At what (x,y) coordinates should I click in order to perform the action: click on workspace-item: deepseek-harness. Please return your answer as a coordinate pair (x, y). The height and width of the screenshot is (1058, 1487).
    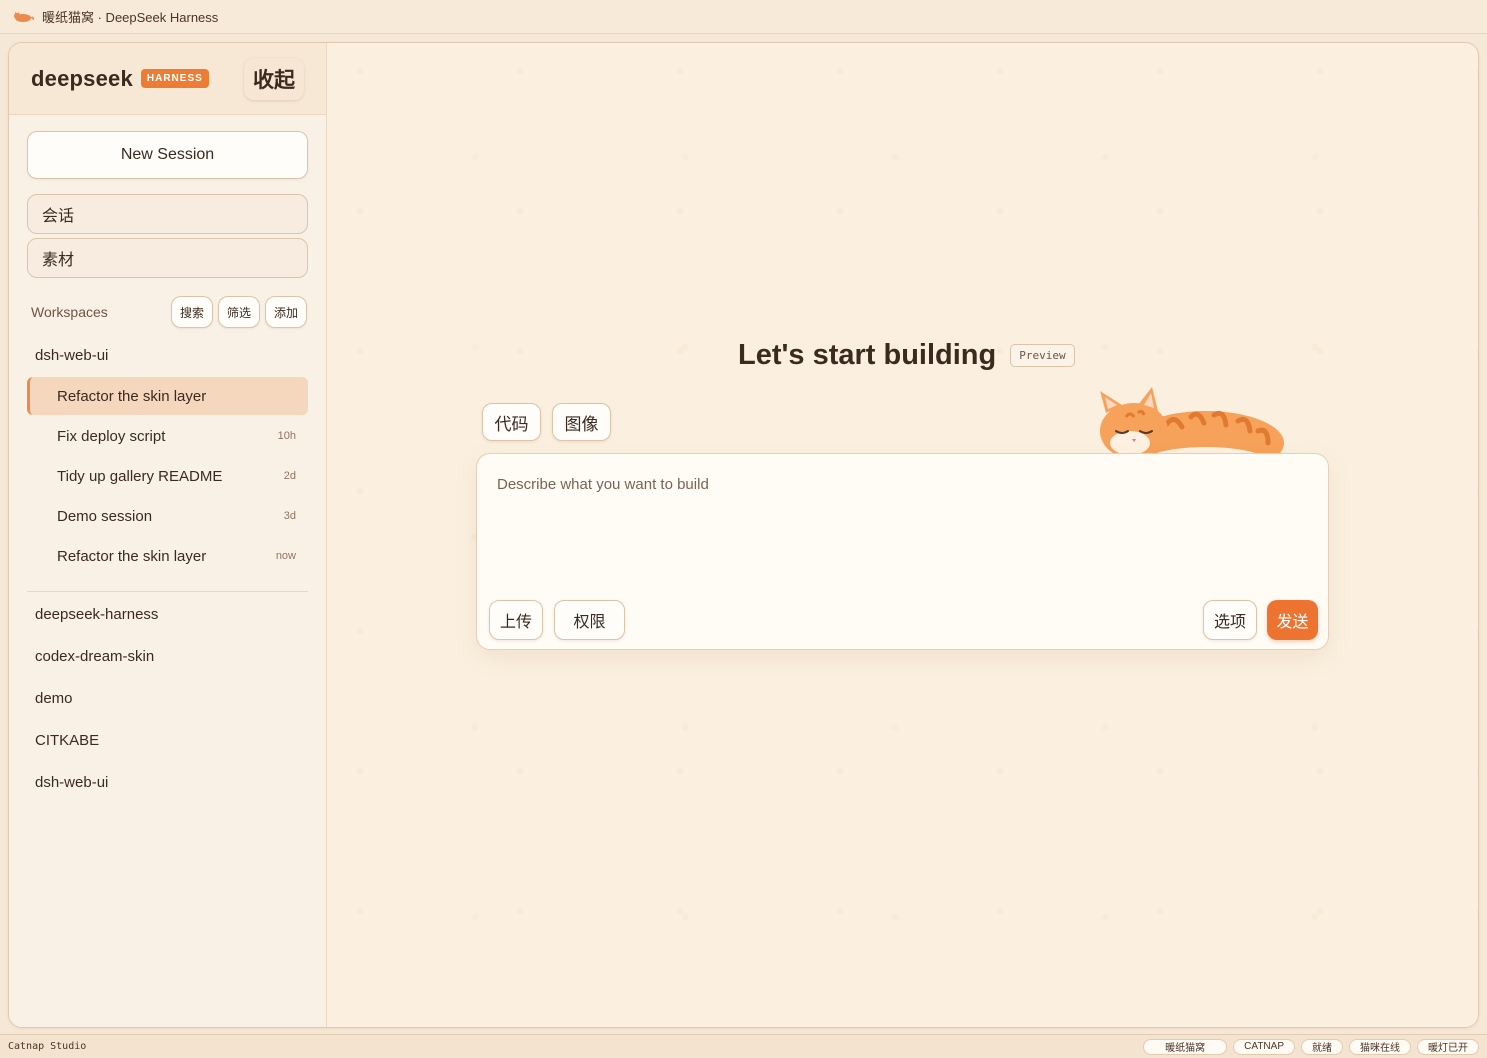
    Looking at the image, I should click on (96, 614).